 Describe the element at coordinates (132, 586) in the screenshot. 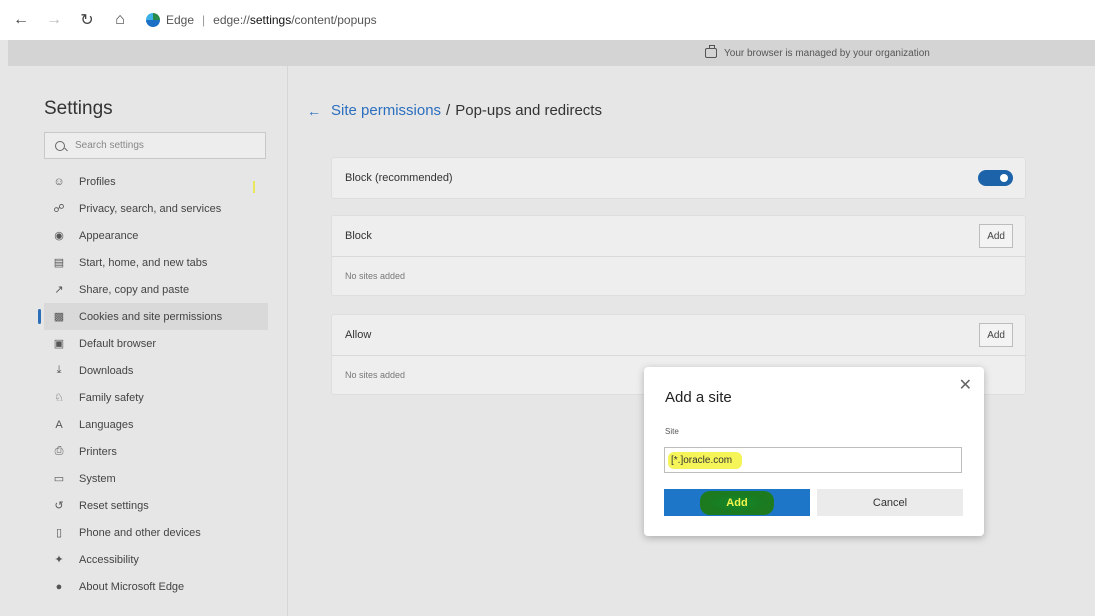

I see `sidebar-item-label: About Microsoft Edge` at that location.